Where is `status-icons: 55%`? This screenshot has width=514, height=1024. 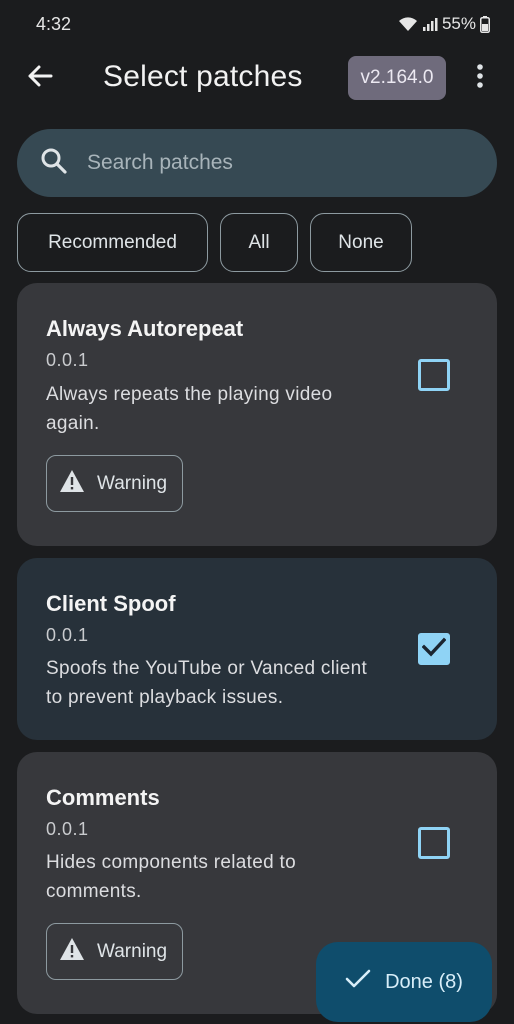 status-icons: 55% is located at coordinates (444, 24).